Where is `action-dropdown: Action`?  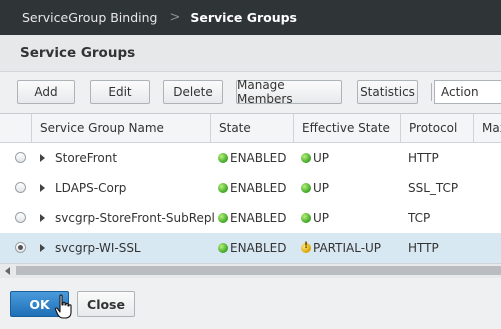
action-dropdown: Action is located at coordinates (466, 92).